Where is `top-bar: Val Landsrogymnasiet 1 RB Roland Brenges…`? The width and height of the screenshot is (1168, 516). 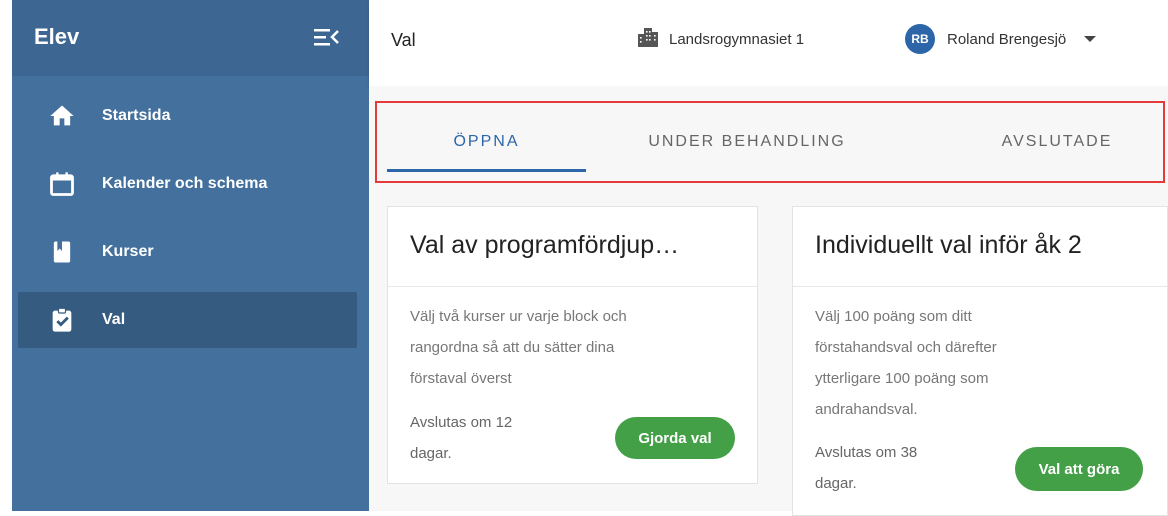 top-bar: Val Landsrogymnasiet 1 RB Roland Brenges… is located at coordinates (768, 43).